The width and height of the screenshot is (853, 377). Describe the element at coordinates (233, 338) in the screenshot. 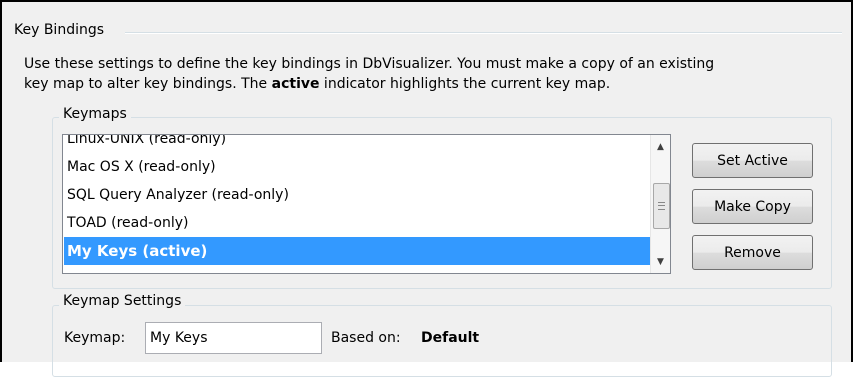

I see `keymap-name-input: My Keys` at that location.